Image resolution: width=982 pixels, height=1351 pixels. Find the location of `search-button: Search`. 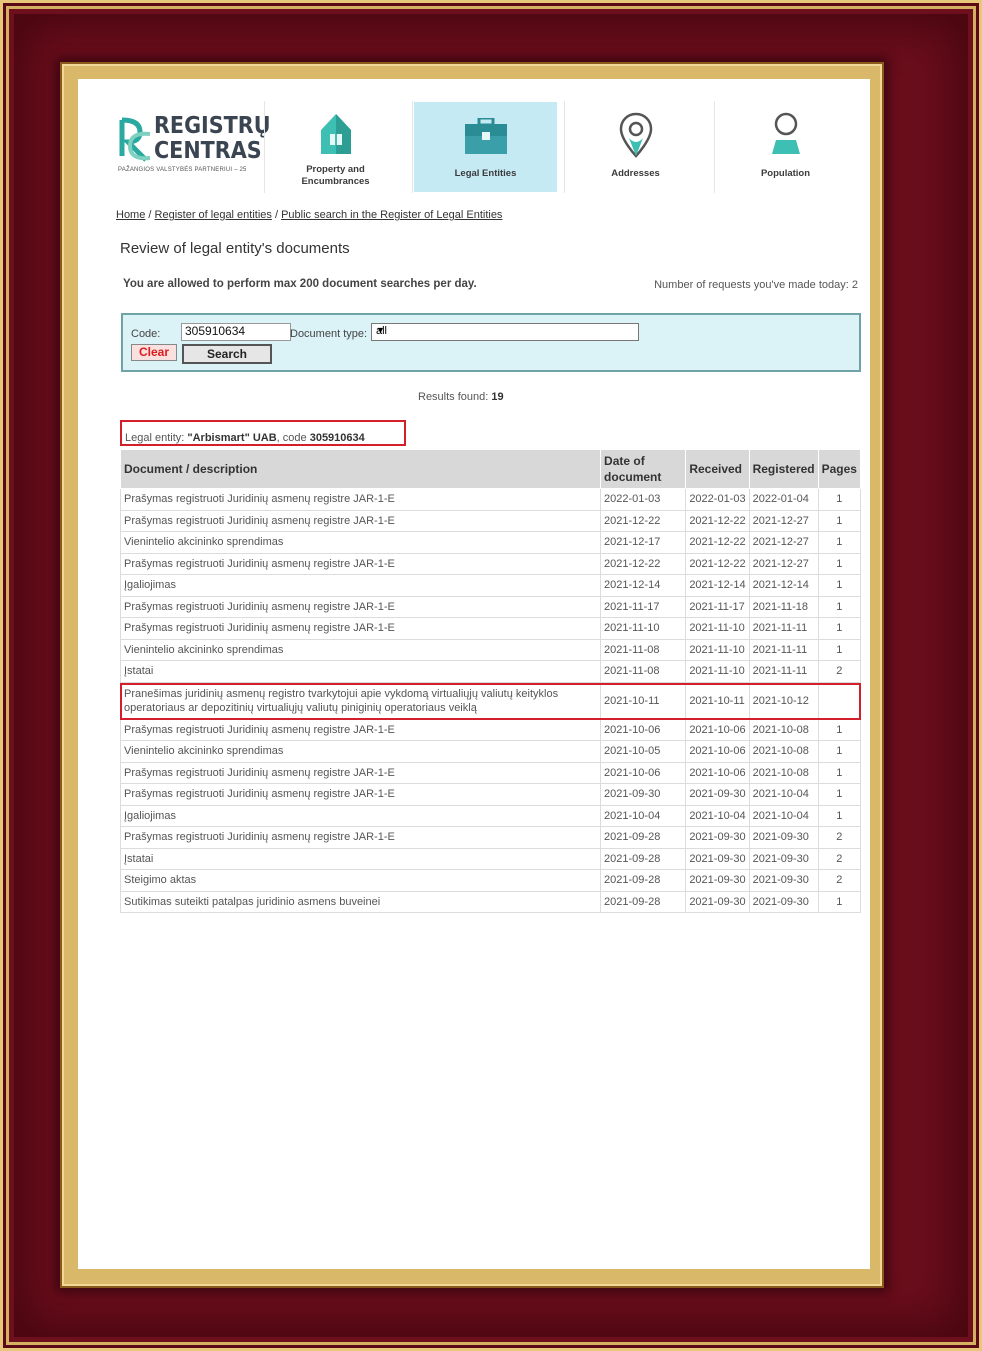

search-button: Search is located at coordinates (227, 354).